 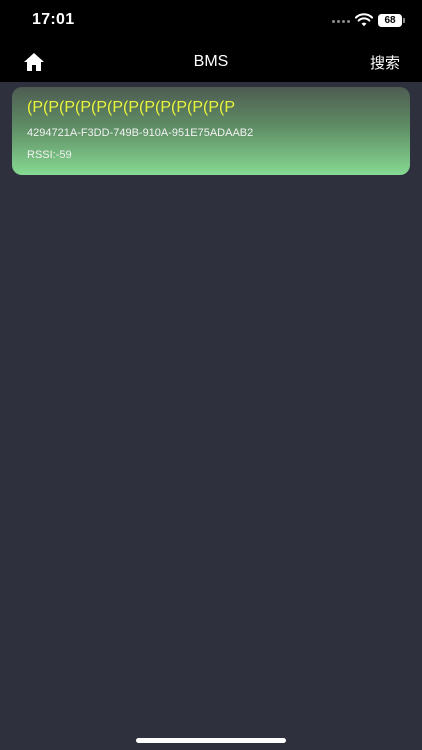 I want to click on page-title: BMS, so click(x=211, y=61).